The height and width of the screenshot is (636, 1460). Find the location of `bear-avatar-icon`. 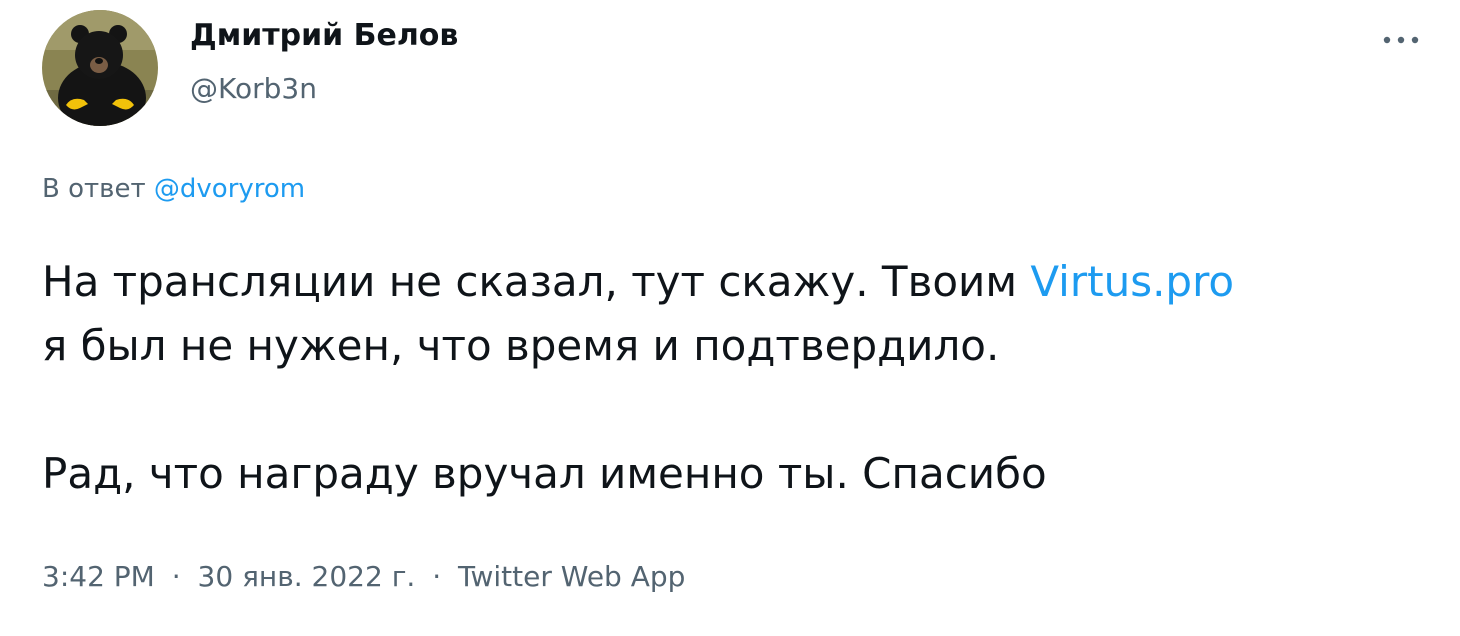

bear-avatar-icon is located at coordinates (100, 68).